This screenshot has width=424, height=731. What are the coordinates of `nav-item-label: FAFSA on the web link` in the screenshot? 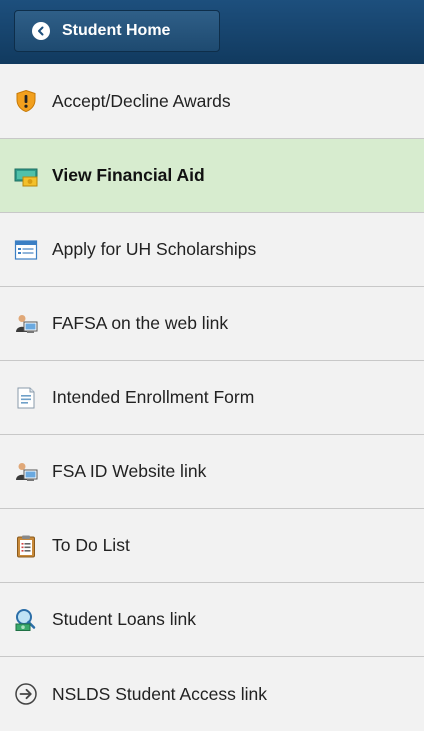 It's located at (140, 323).